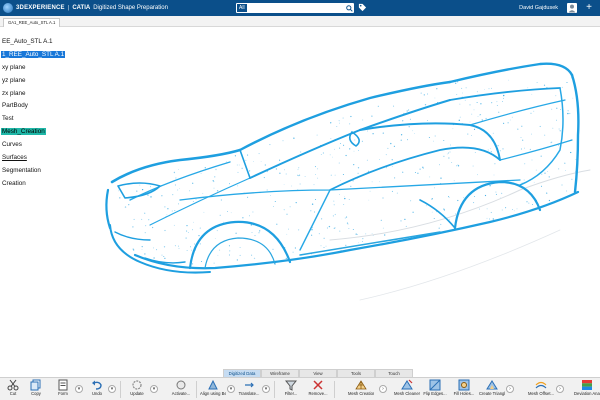 This screenshot has height=400, width=600. What do you see at coordinates (45, 42) in the screenshot?
I see `tree-item-root: EE_Auto_STL A.1` at bounding box center [45, 42].